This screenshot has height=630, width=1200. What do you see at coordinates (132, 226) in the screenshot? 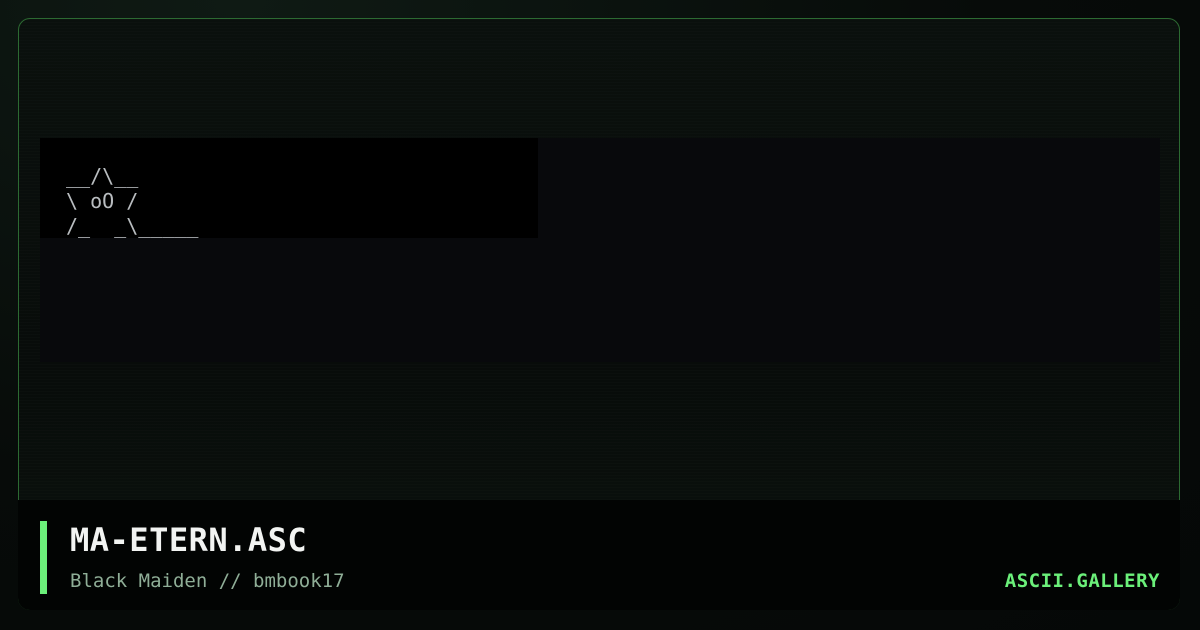
I see `ascii-art-line: /_ _\_____` at bounding box center [132, 226].